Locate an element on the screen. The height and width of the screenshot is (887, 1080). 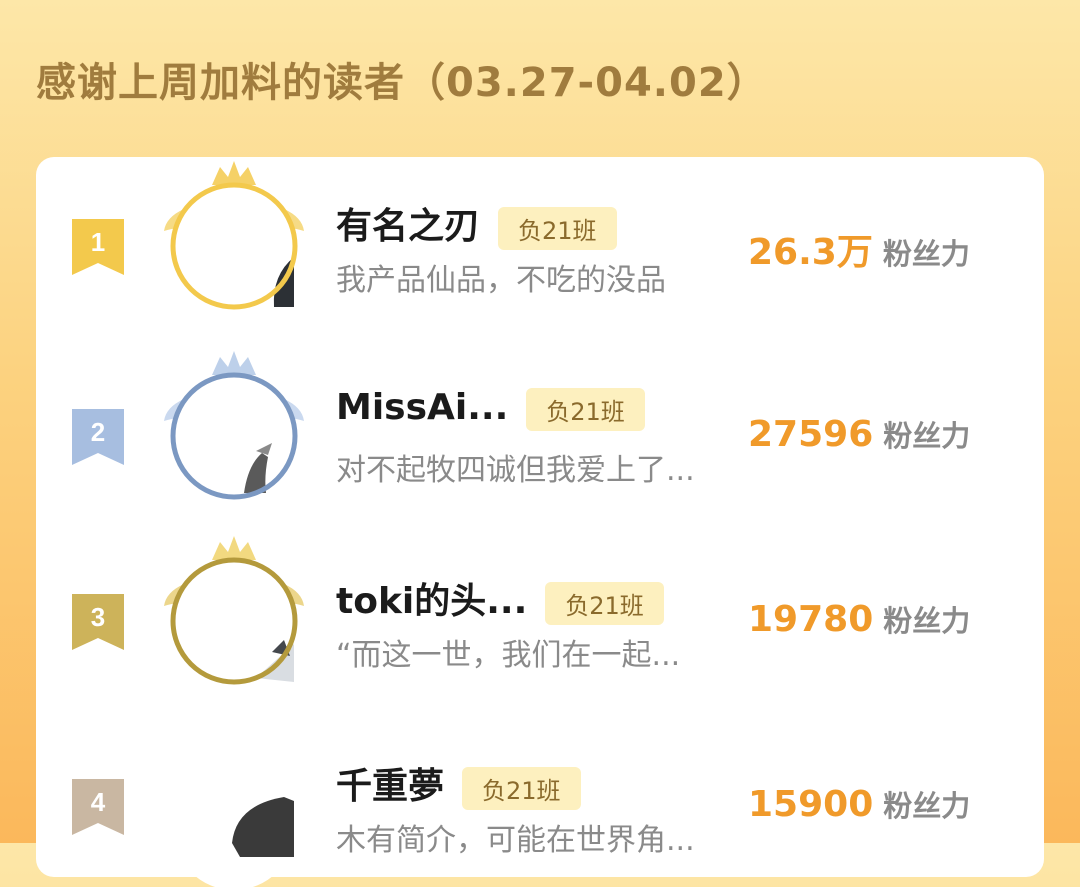
fan-power: 19780 粉丝力 is located at coordinates (859, 619).